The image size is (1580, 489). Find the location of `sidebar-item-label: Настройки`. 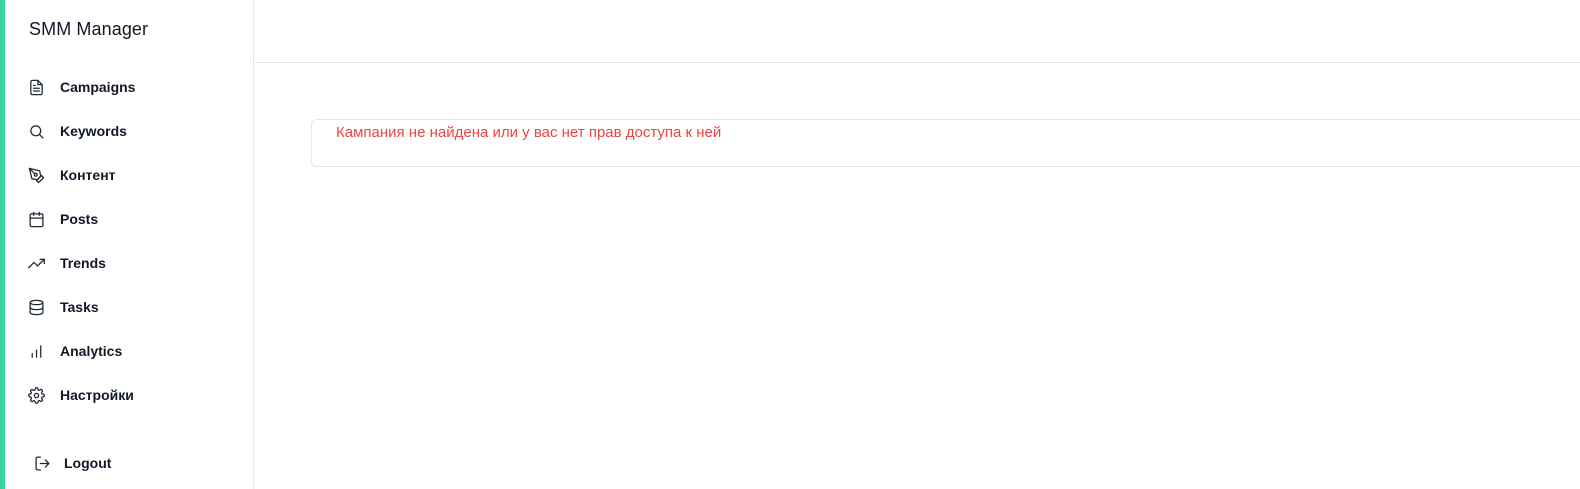

sidebar-item-label: Настройки is located at coordinates (97, 395).